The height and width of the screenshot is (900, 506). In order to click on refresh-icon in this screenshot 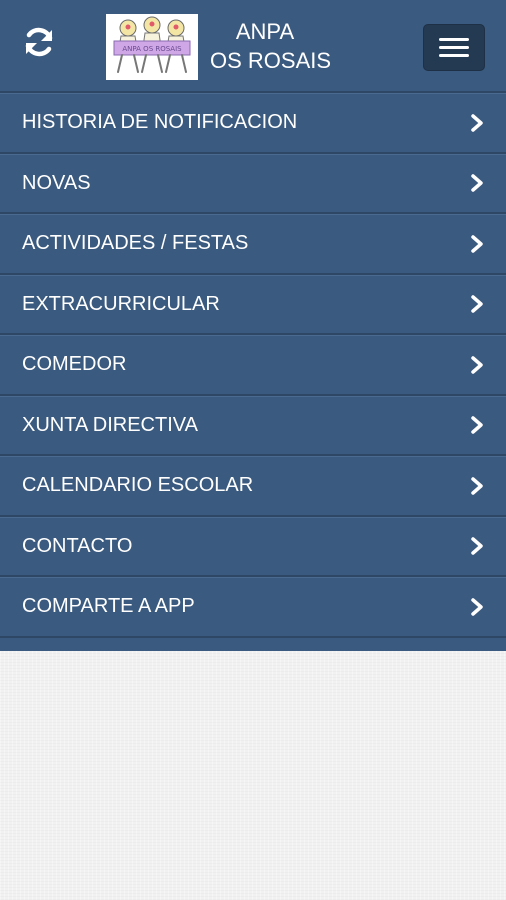, I will do `click(39, 42)`.